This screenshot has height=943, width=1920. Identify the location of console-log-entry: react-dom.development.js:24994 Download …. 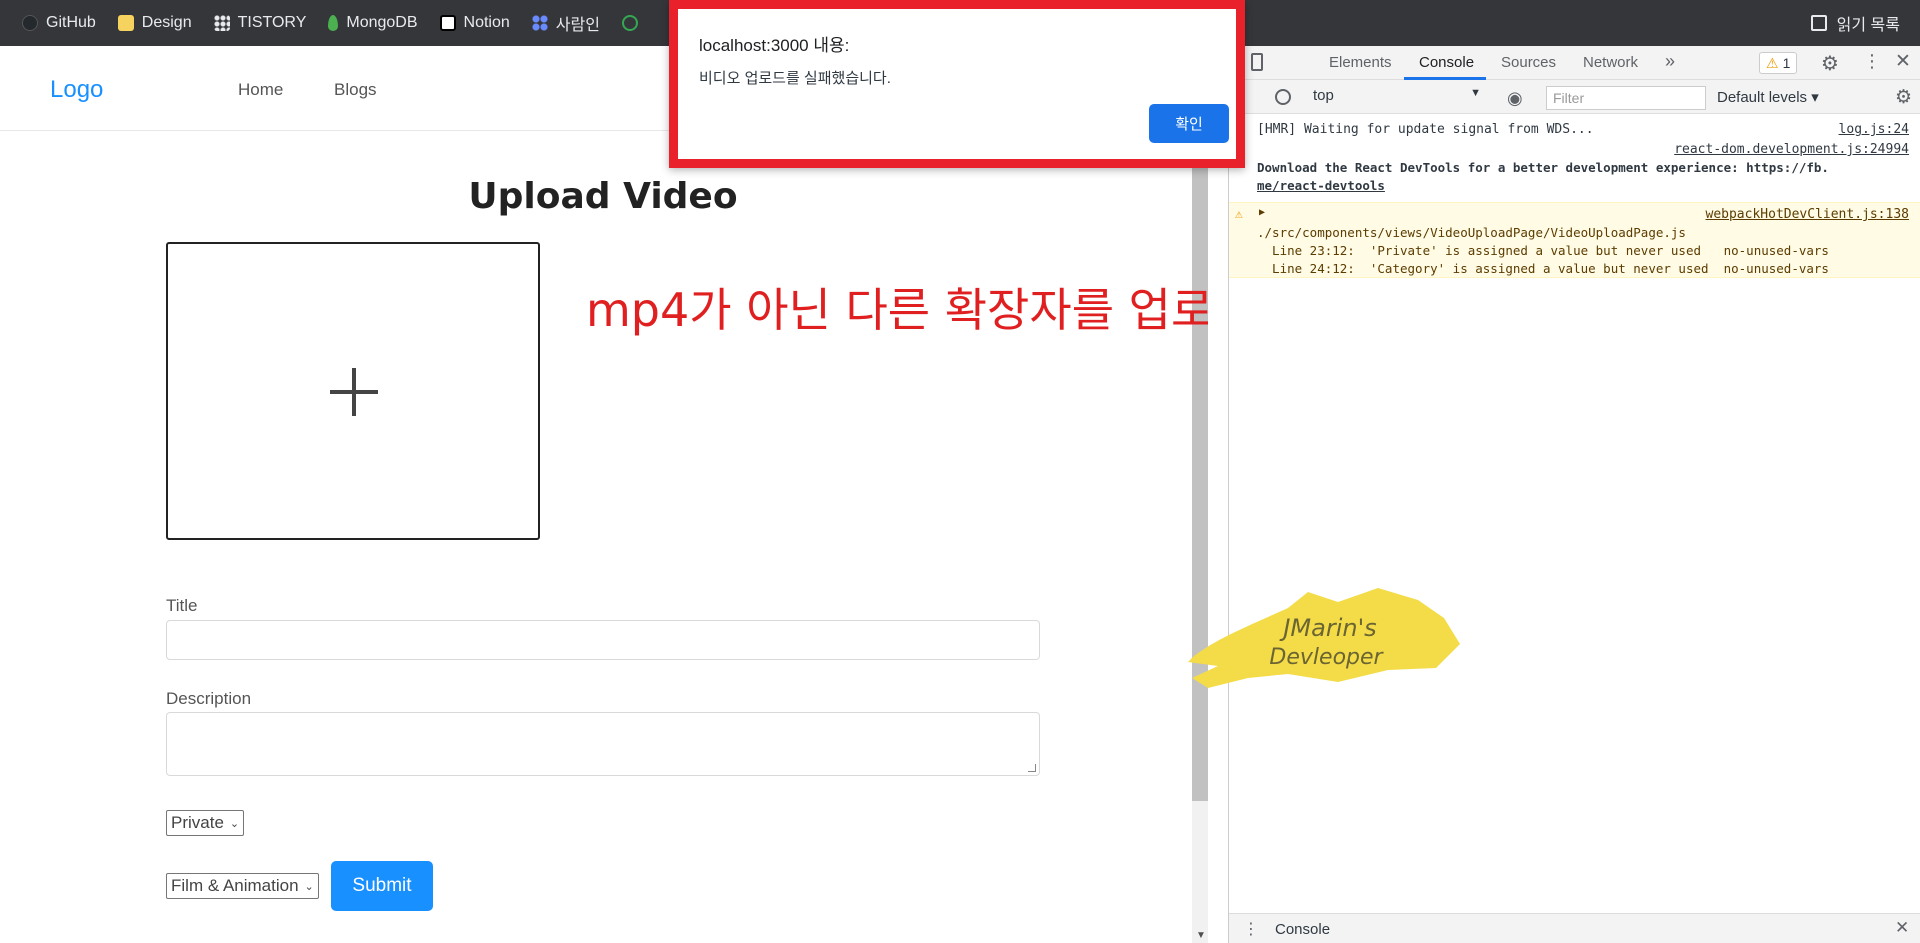
(1574, 172).